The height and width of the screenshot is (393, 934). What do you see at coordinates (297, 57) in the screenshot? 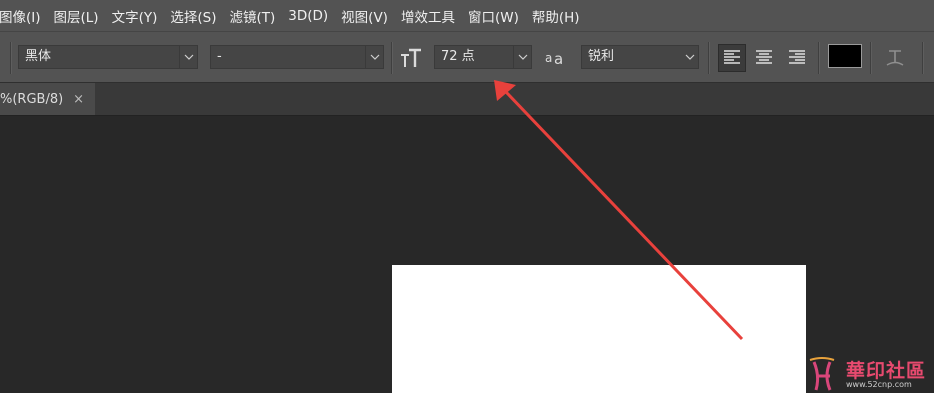
I see `font-style-select: -` at bounding box center [297, 57].